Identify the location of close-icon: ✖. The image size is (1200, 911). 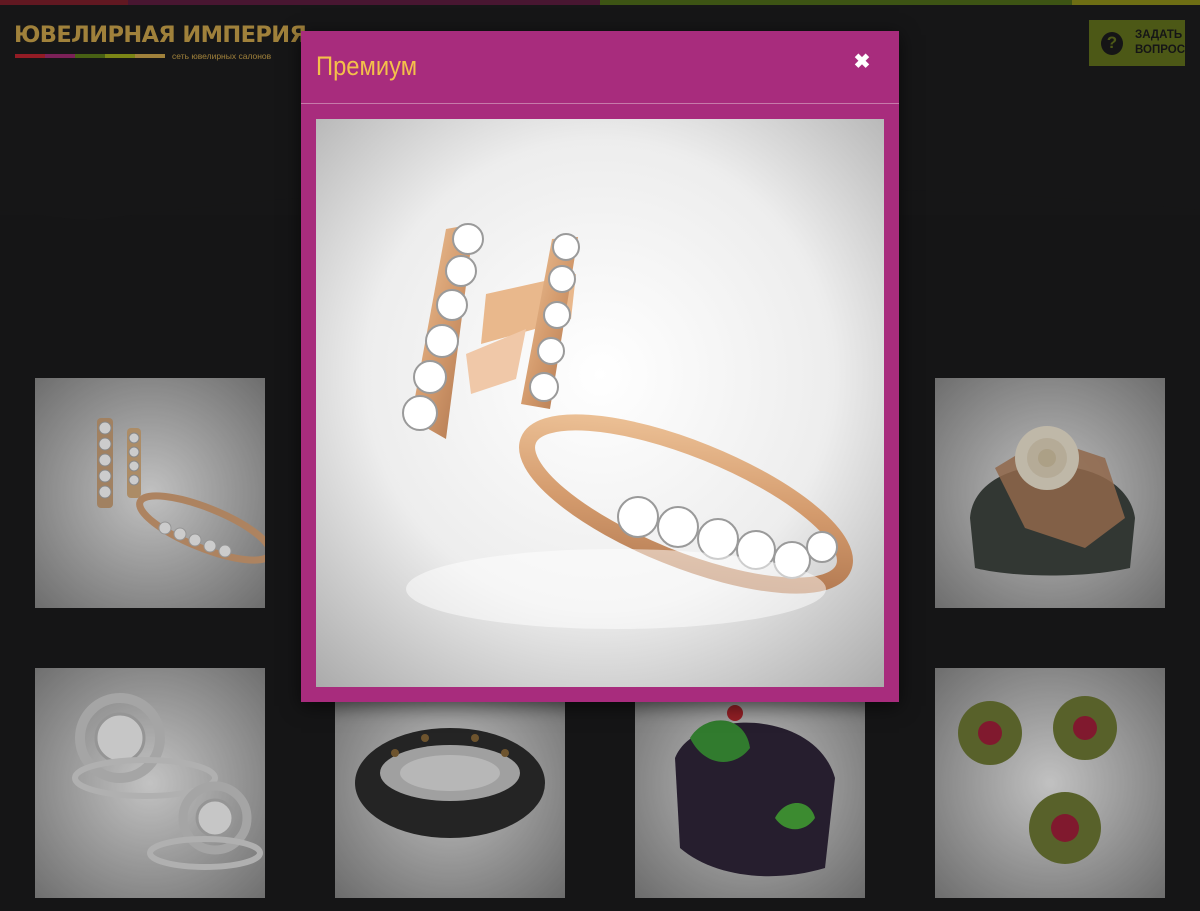
(862, 62).